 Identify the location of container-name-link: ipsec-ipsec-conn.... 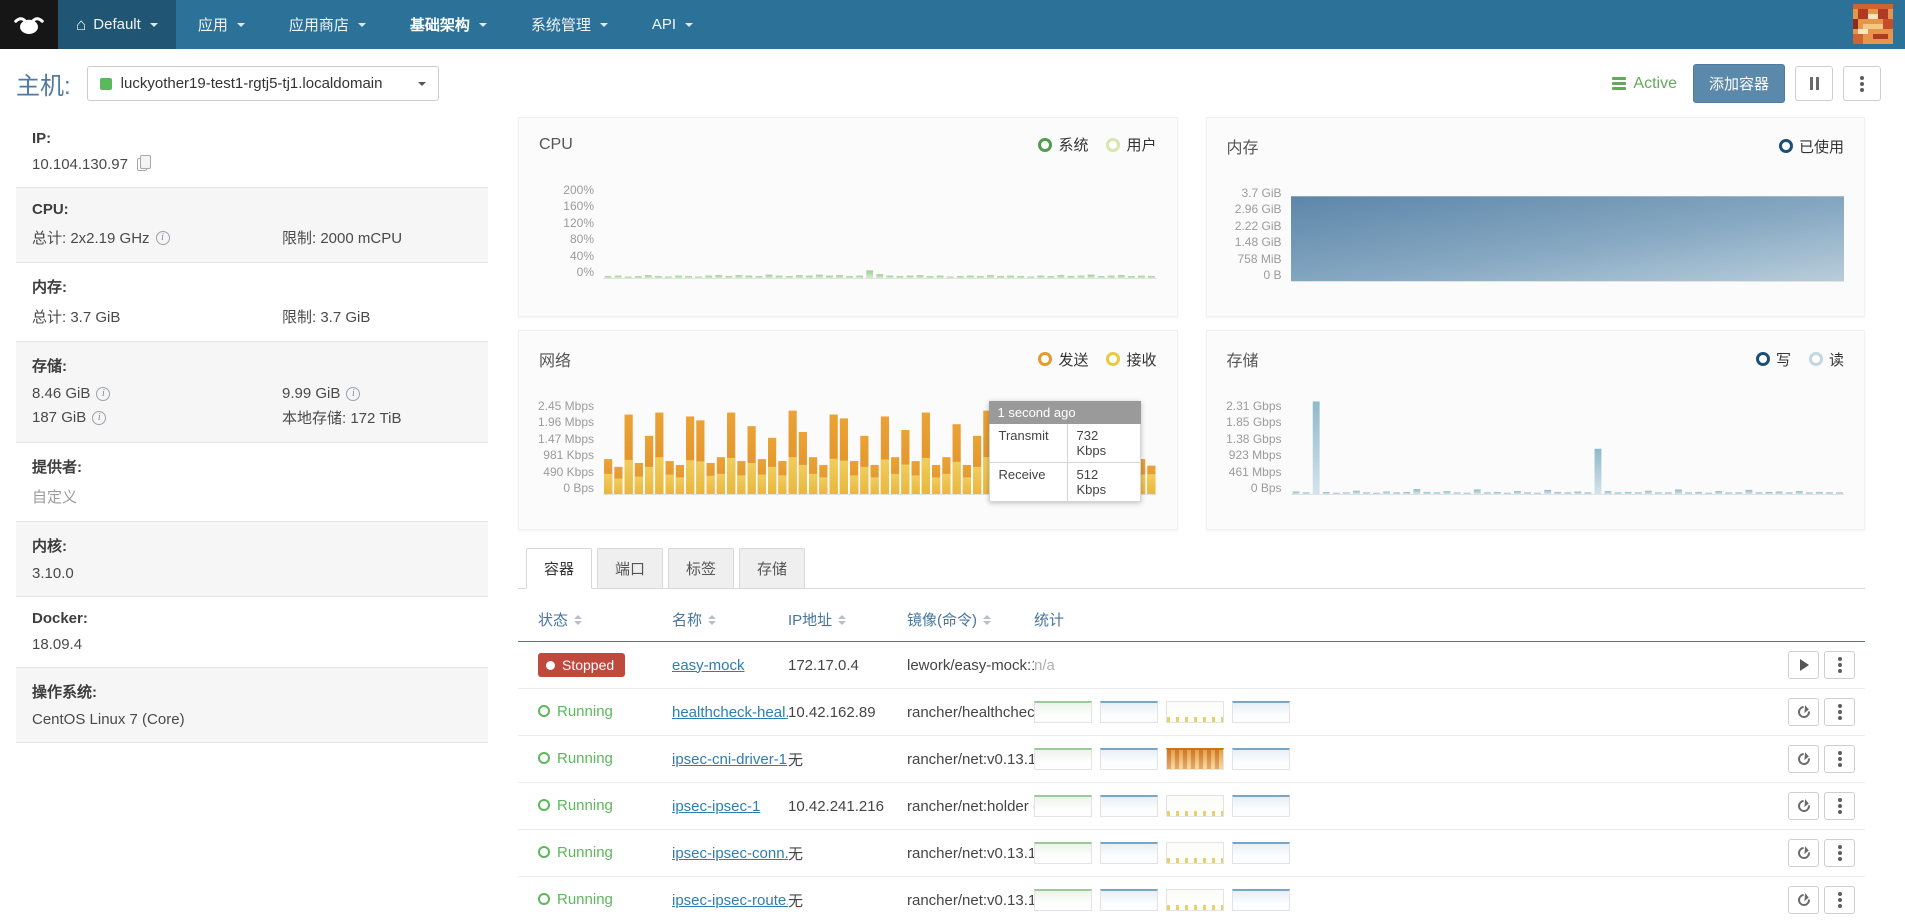
(730, 853).